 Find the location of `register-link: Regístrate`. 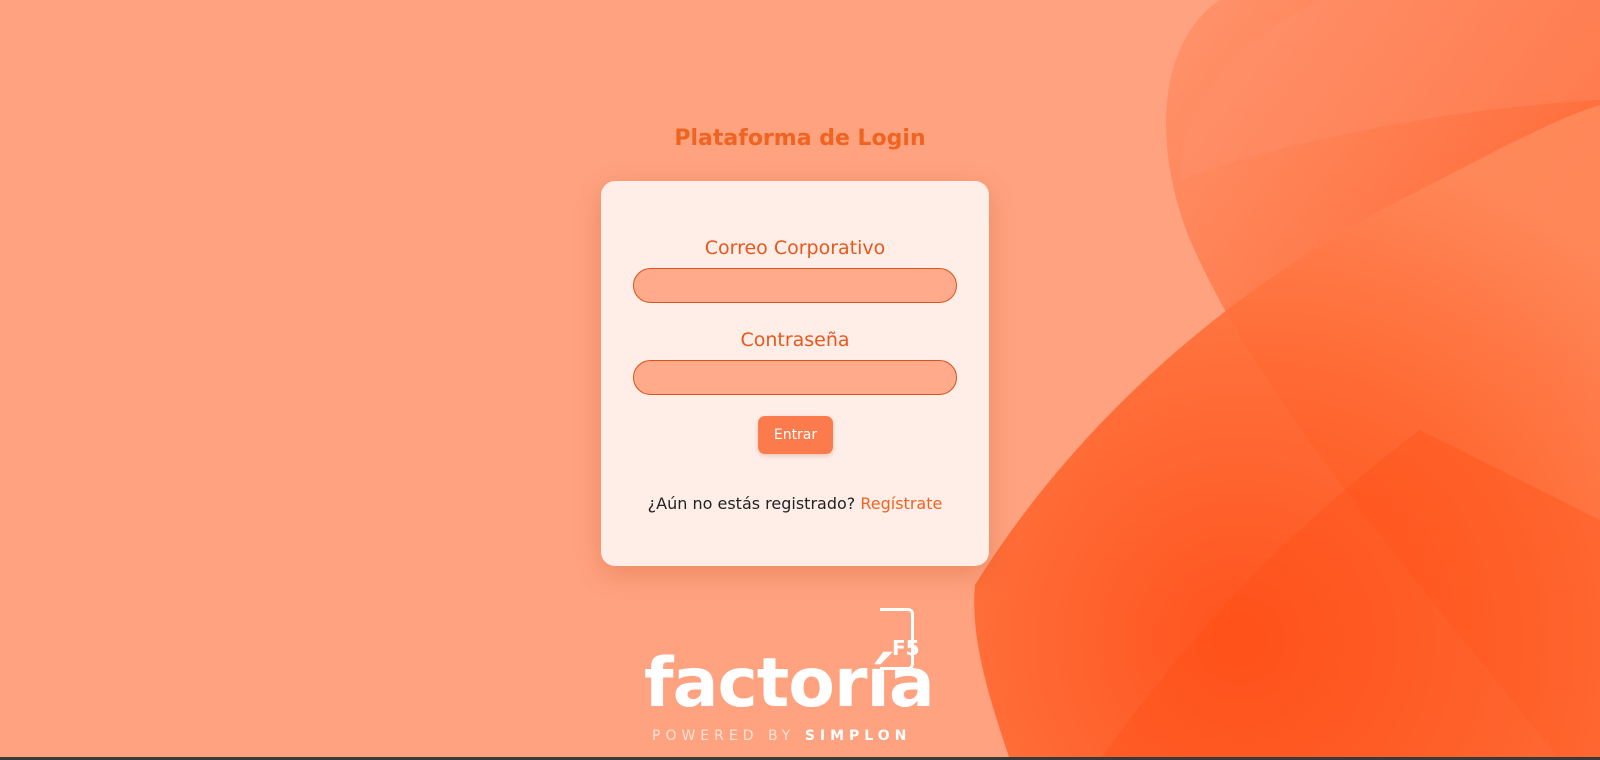

register-link: Regístrate is located at coordinates (901, 503).